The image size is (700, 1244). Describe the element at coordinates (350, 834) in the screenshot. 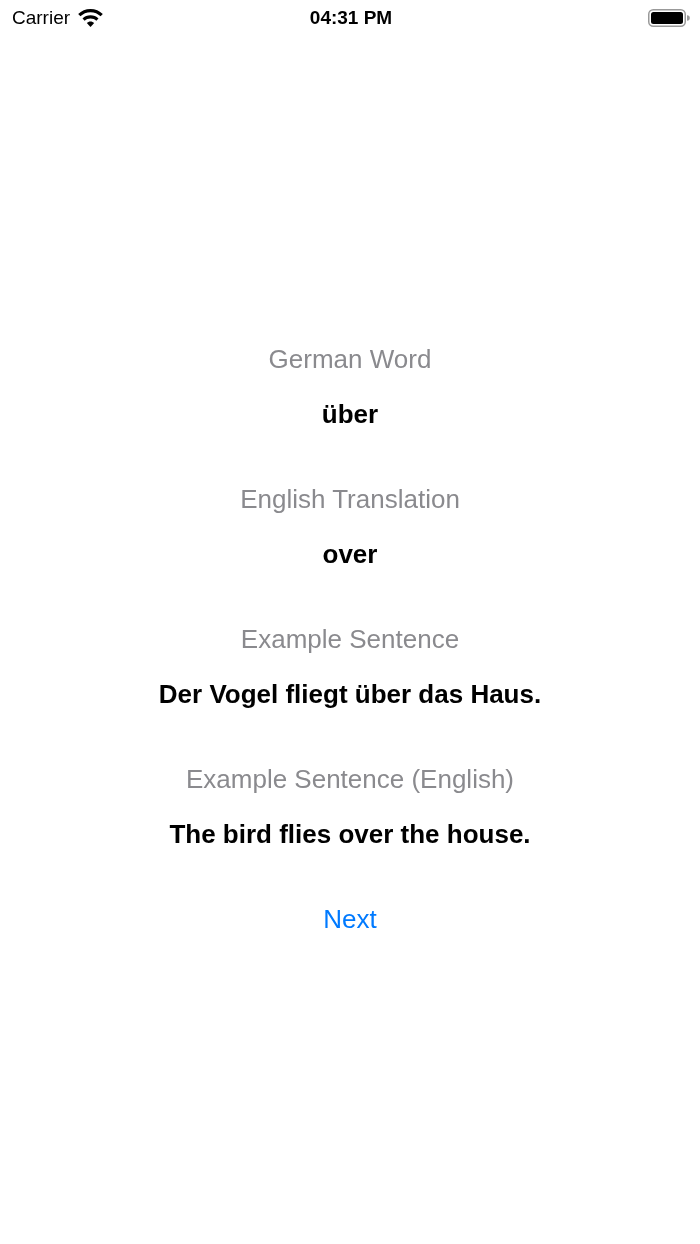

I see `field-value: The bird flies over the house.` at that location.